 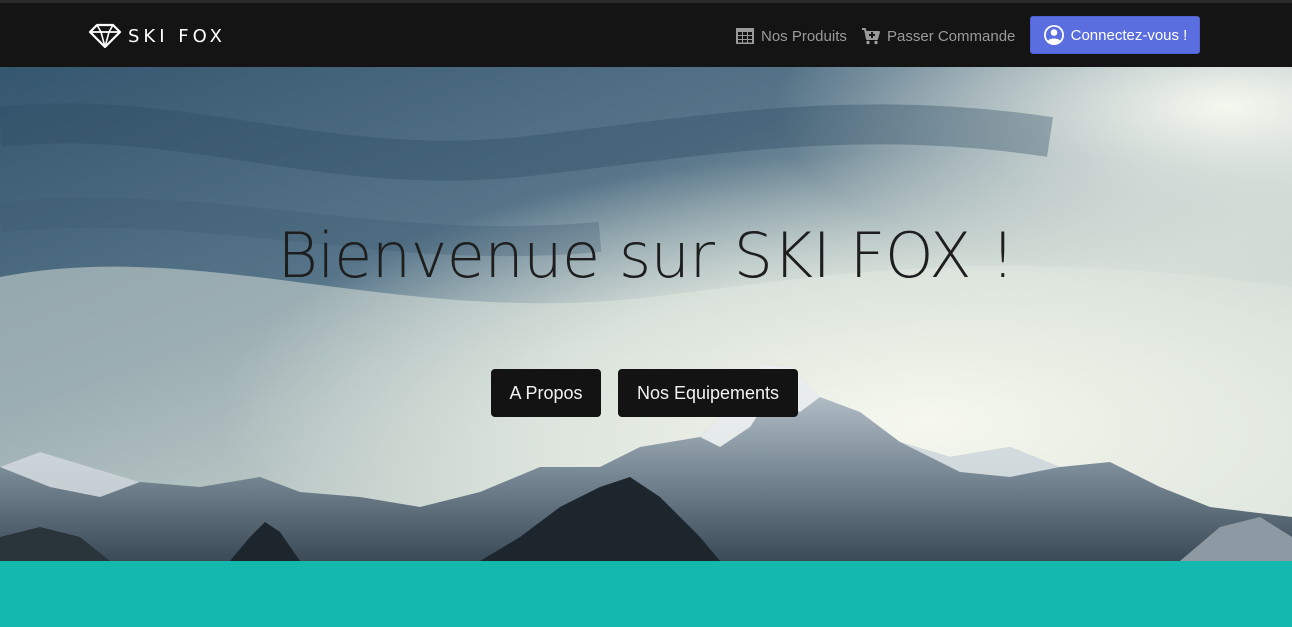 I want to click on nav-link-produits-label: Nos Produits, so click(x=804, y=36).